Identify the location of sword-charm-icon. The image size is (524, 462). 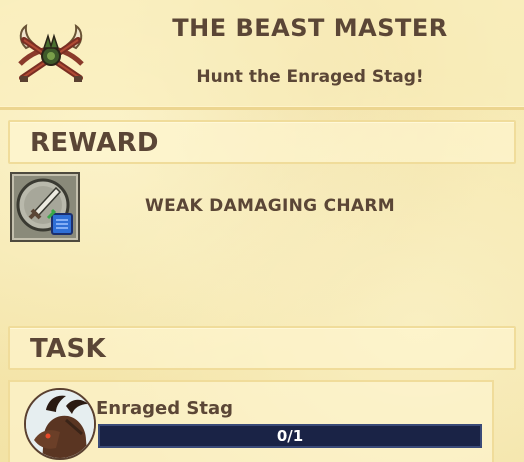
(44, 206).